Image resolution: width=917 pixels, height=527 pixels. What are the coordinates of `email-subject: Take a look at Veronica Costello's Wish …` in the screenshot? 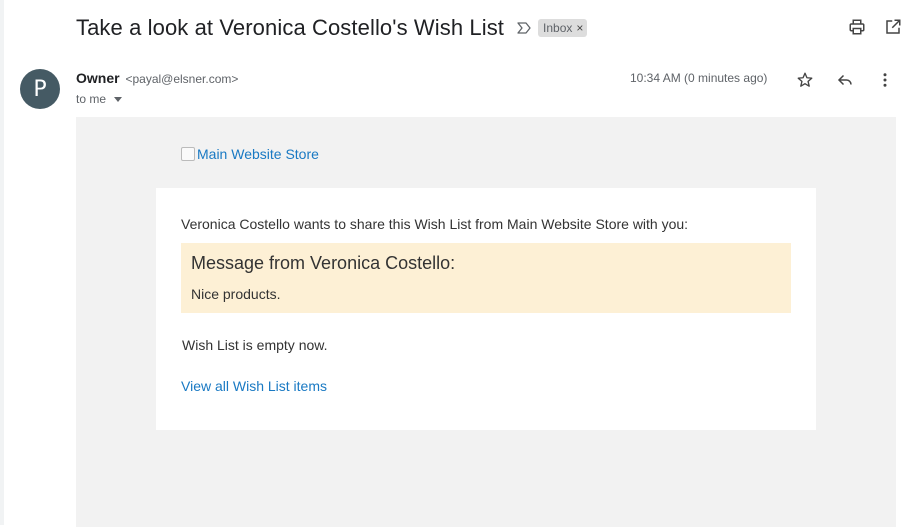 It's located at (290, 27).